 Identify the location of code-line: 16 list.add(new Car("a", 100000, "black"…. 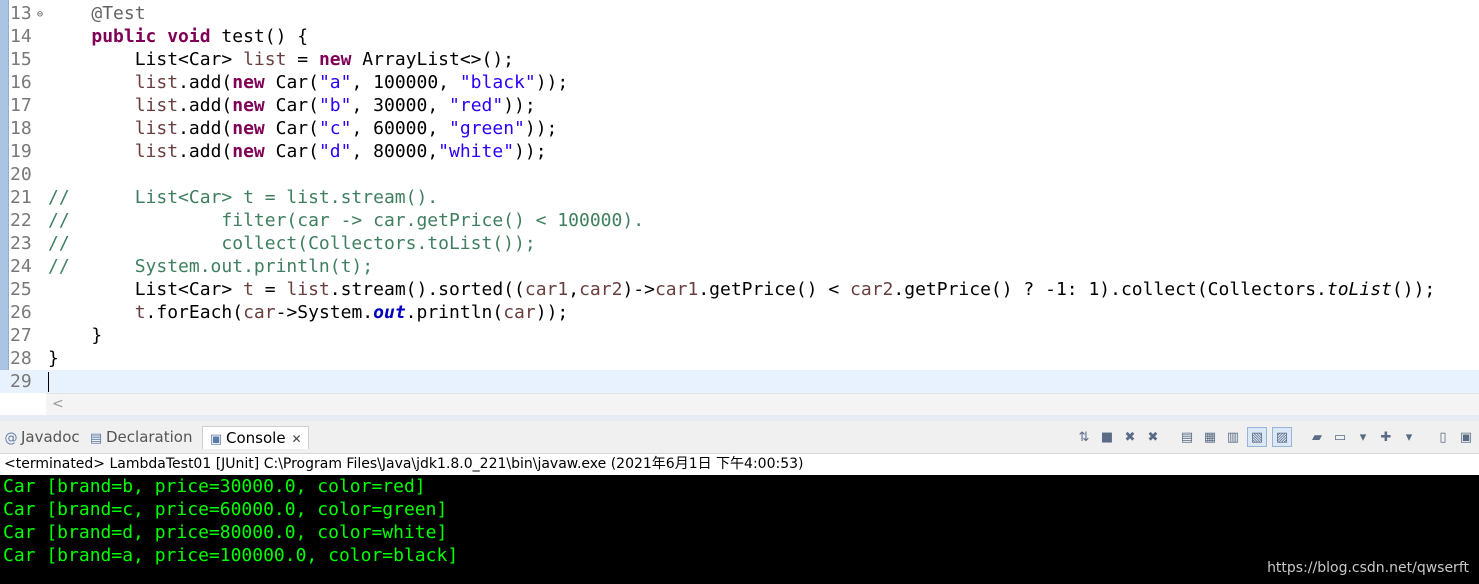
(739, 82).